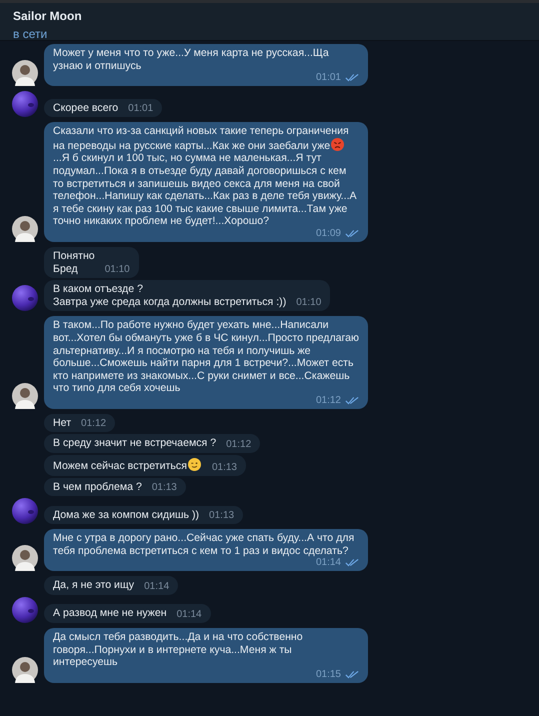 The image size is (539, 716). Describe the element at coordinates (93, 585) in the screenshot. I see `message-text: Да, я не это ищу` at that location.